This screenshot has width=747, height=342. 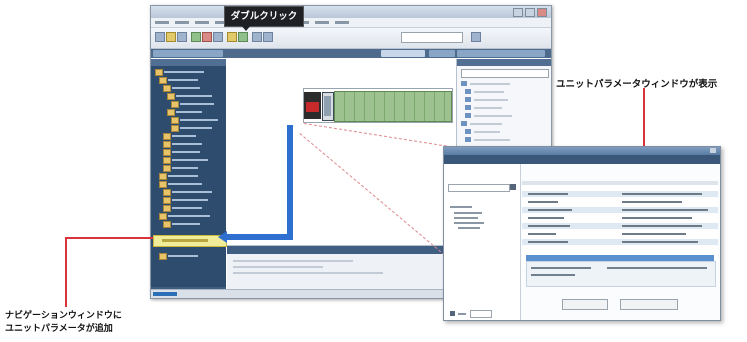 I want to click on title-bar, so click(x=351, y=12).